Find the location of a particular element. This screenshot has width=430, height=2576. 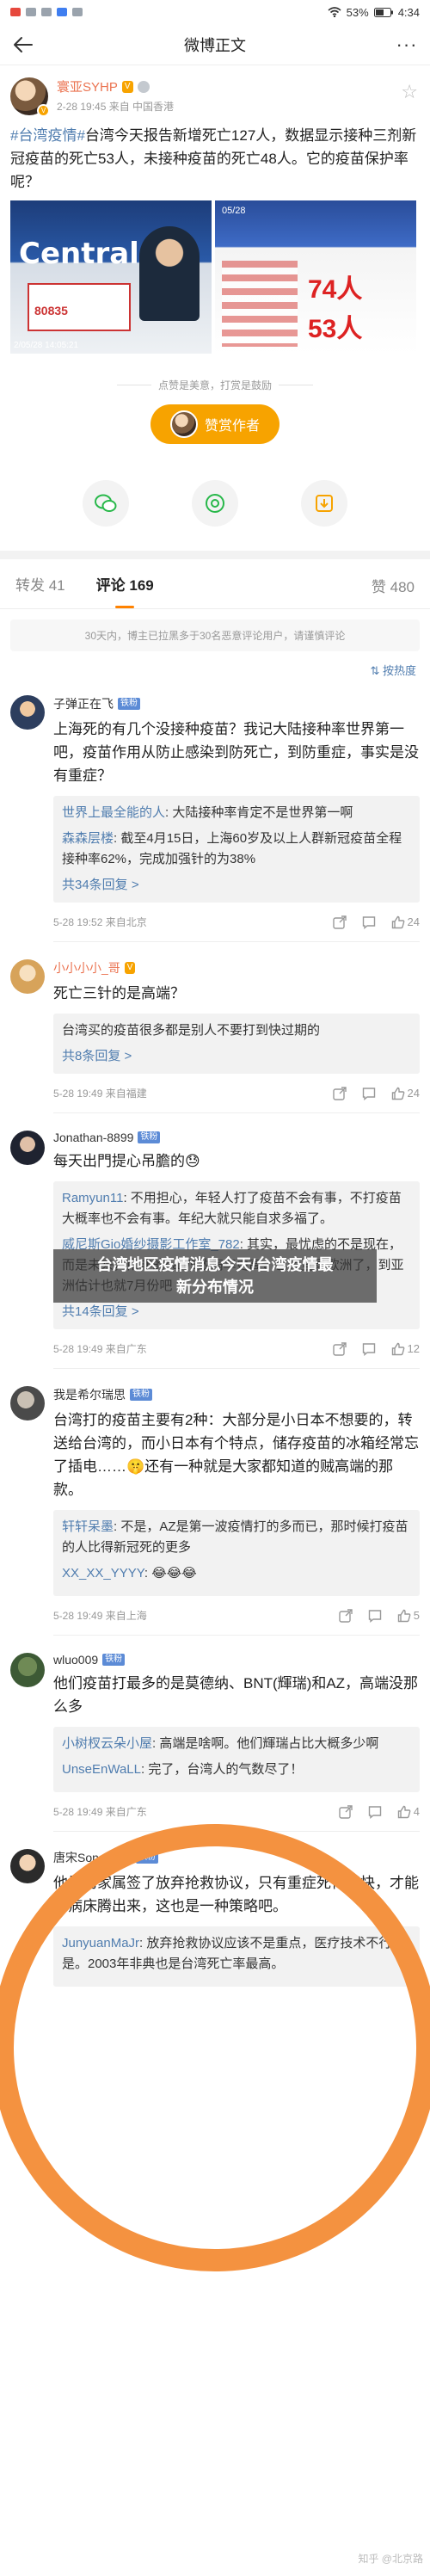

reward-author-button: 赞赏作者 is located at coordinates (215, 424).